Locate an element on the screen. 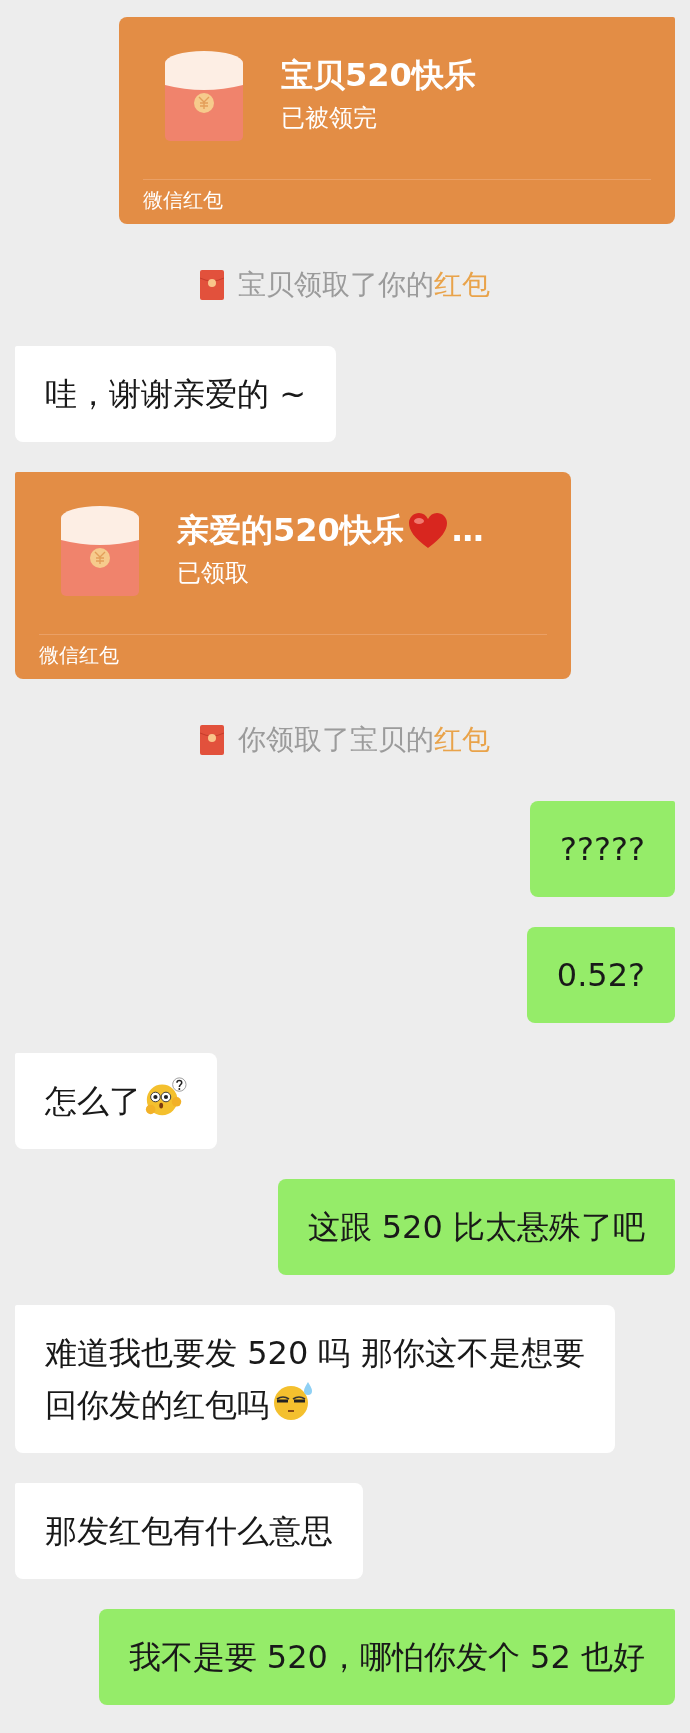 The width and height of the screenshot is (690, 1733). chat-bubble: 我不是要 520，哪怕你发个 52 也好 is located at coordinates (386, 1657).